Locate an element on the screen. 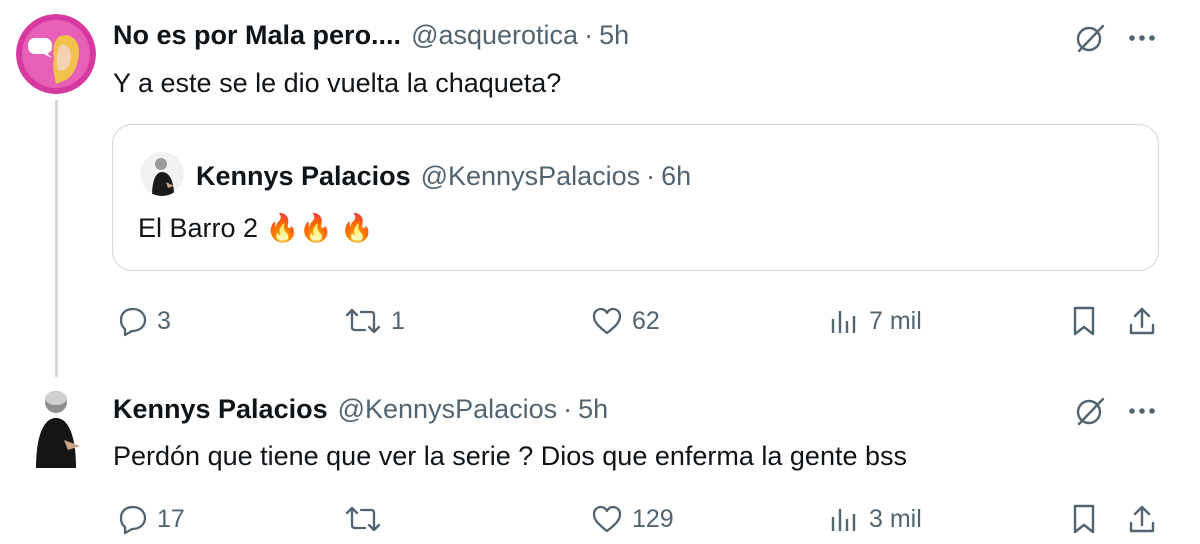 The width and height of the screenshot is (1200, 544). tweet2-header: Kennys Palacios @KennysPalacios · 5h is located at coordinates (360, 409).